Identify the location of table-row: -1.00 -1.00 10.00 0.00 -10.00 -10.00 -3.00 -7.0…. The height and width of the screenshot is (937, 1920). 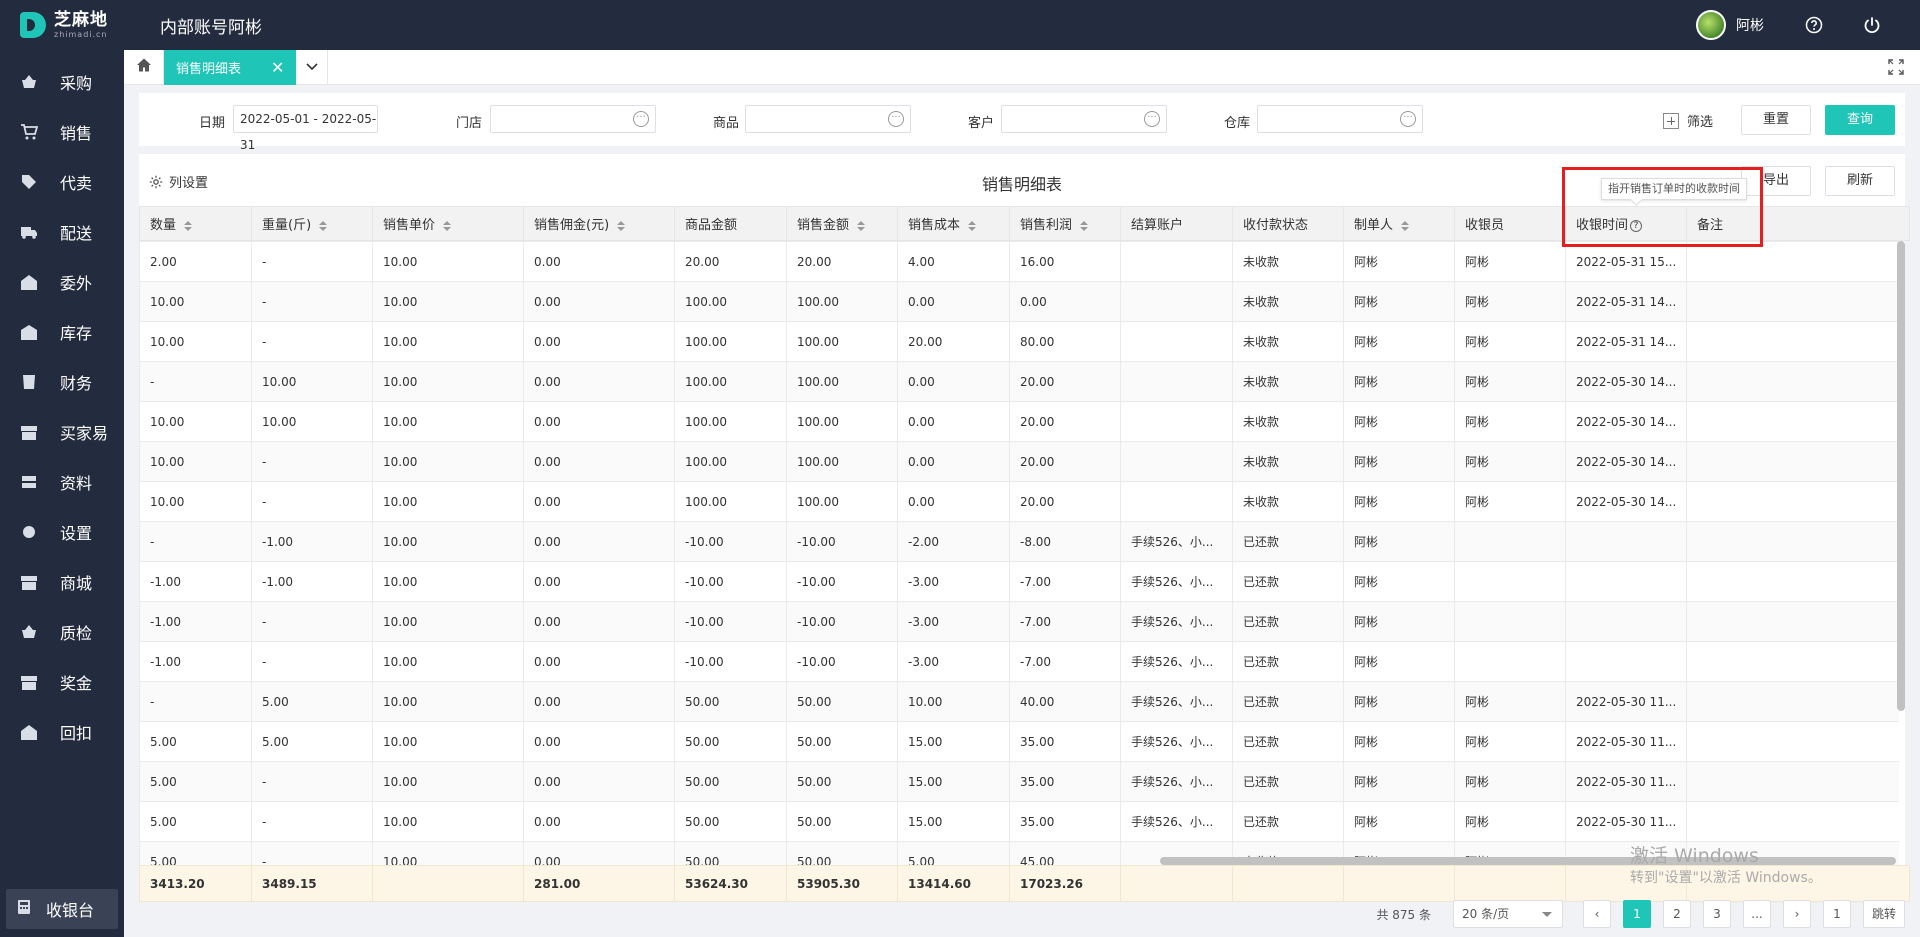
(1019, 581).